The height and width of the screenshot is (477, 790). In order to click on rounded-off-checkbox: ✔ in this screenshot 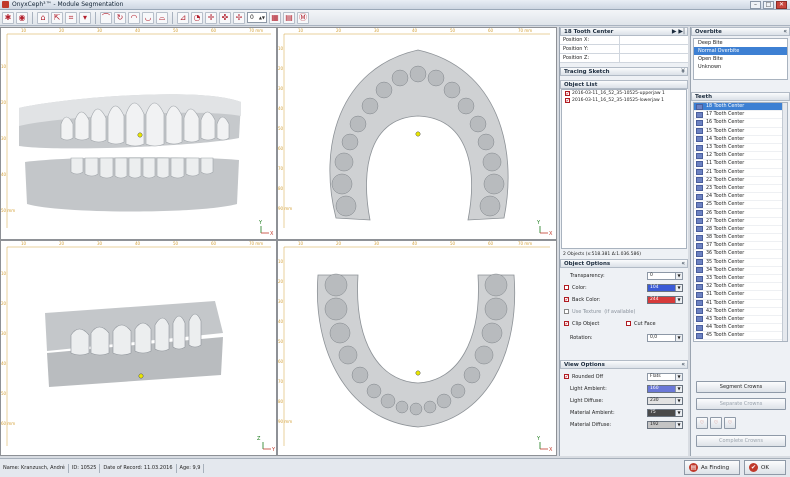, I will do `click(566, 376)`.